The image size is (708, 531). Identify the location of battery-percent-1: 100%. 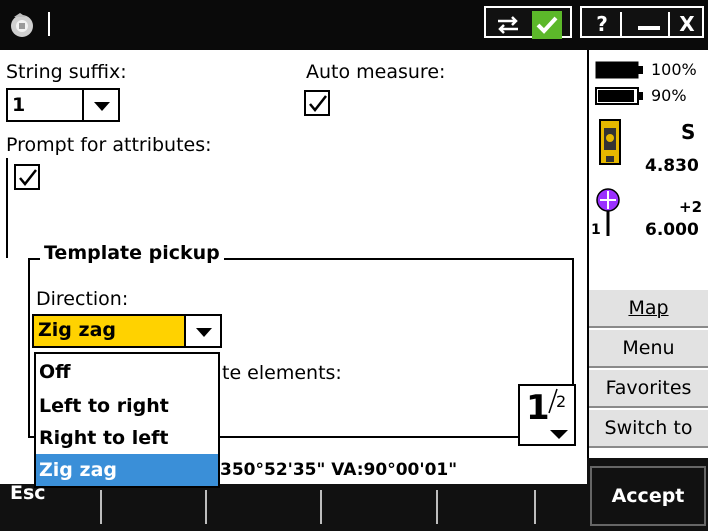
(674, 69).